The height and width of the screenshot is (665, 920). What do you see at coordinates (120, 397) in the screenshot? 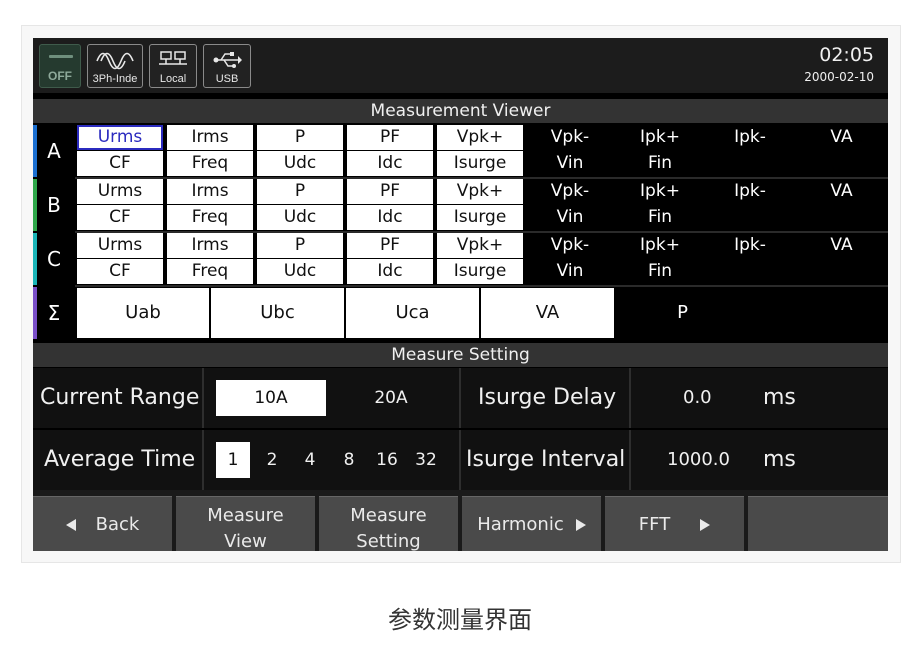
I see `current-range-label: Current Range` at bounding box center [120, 397].